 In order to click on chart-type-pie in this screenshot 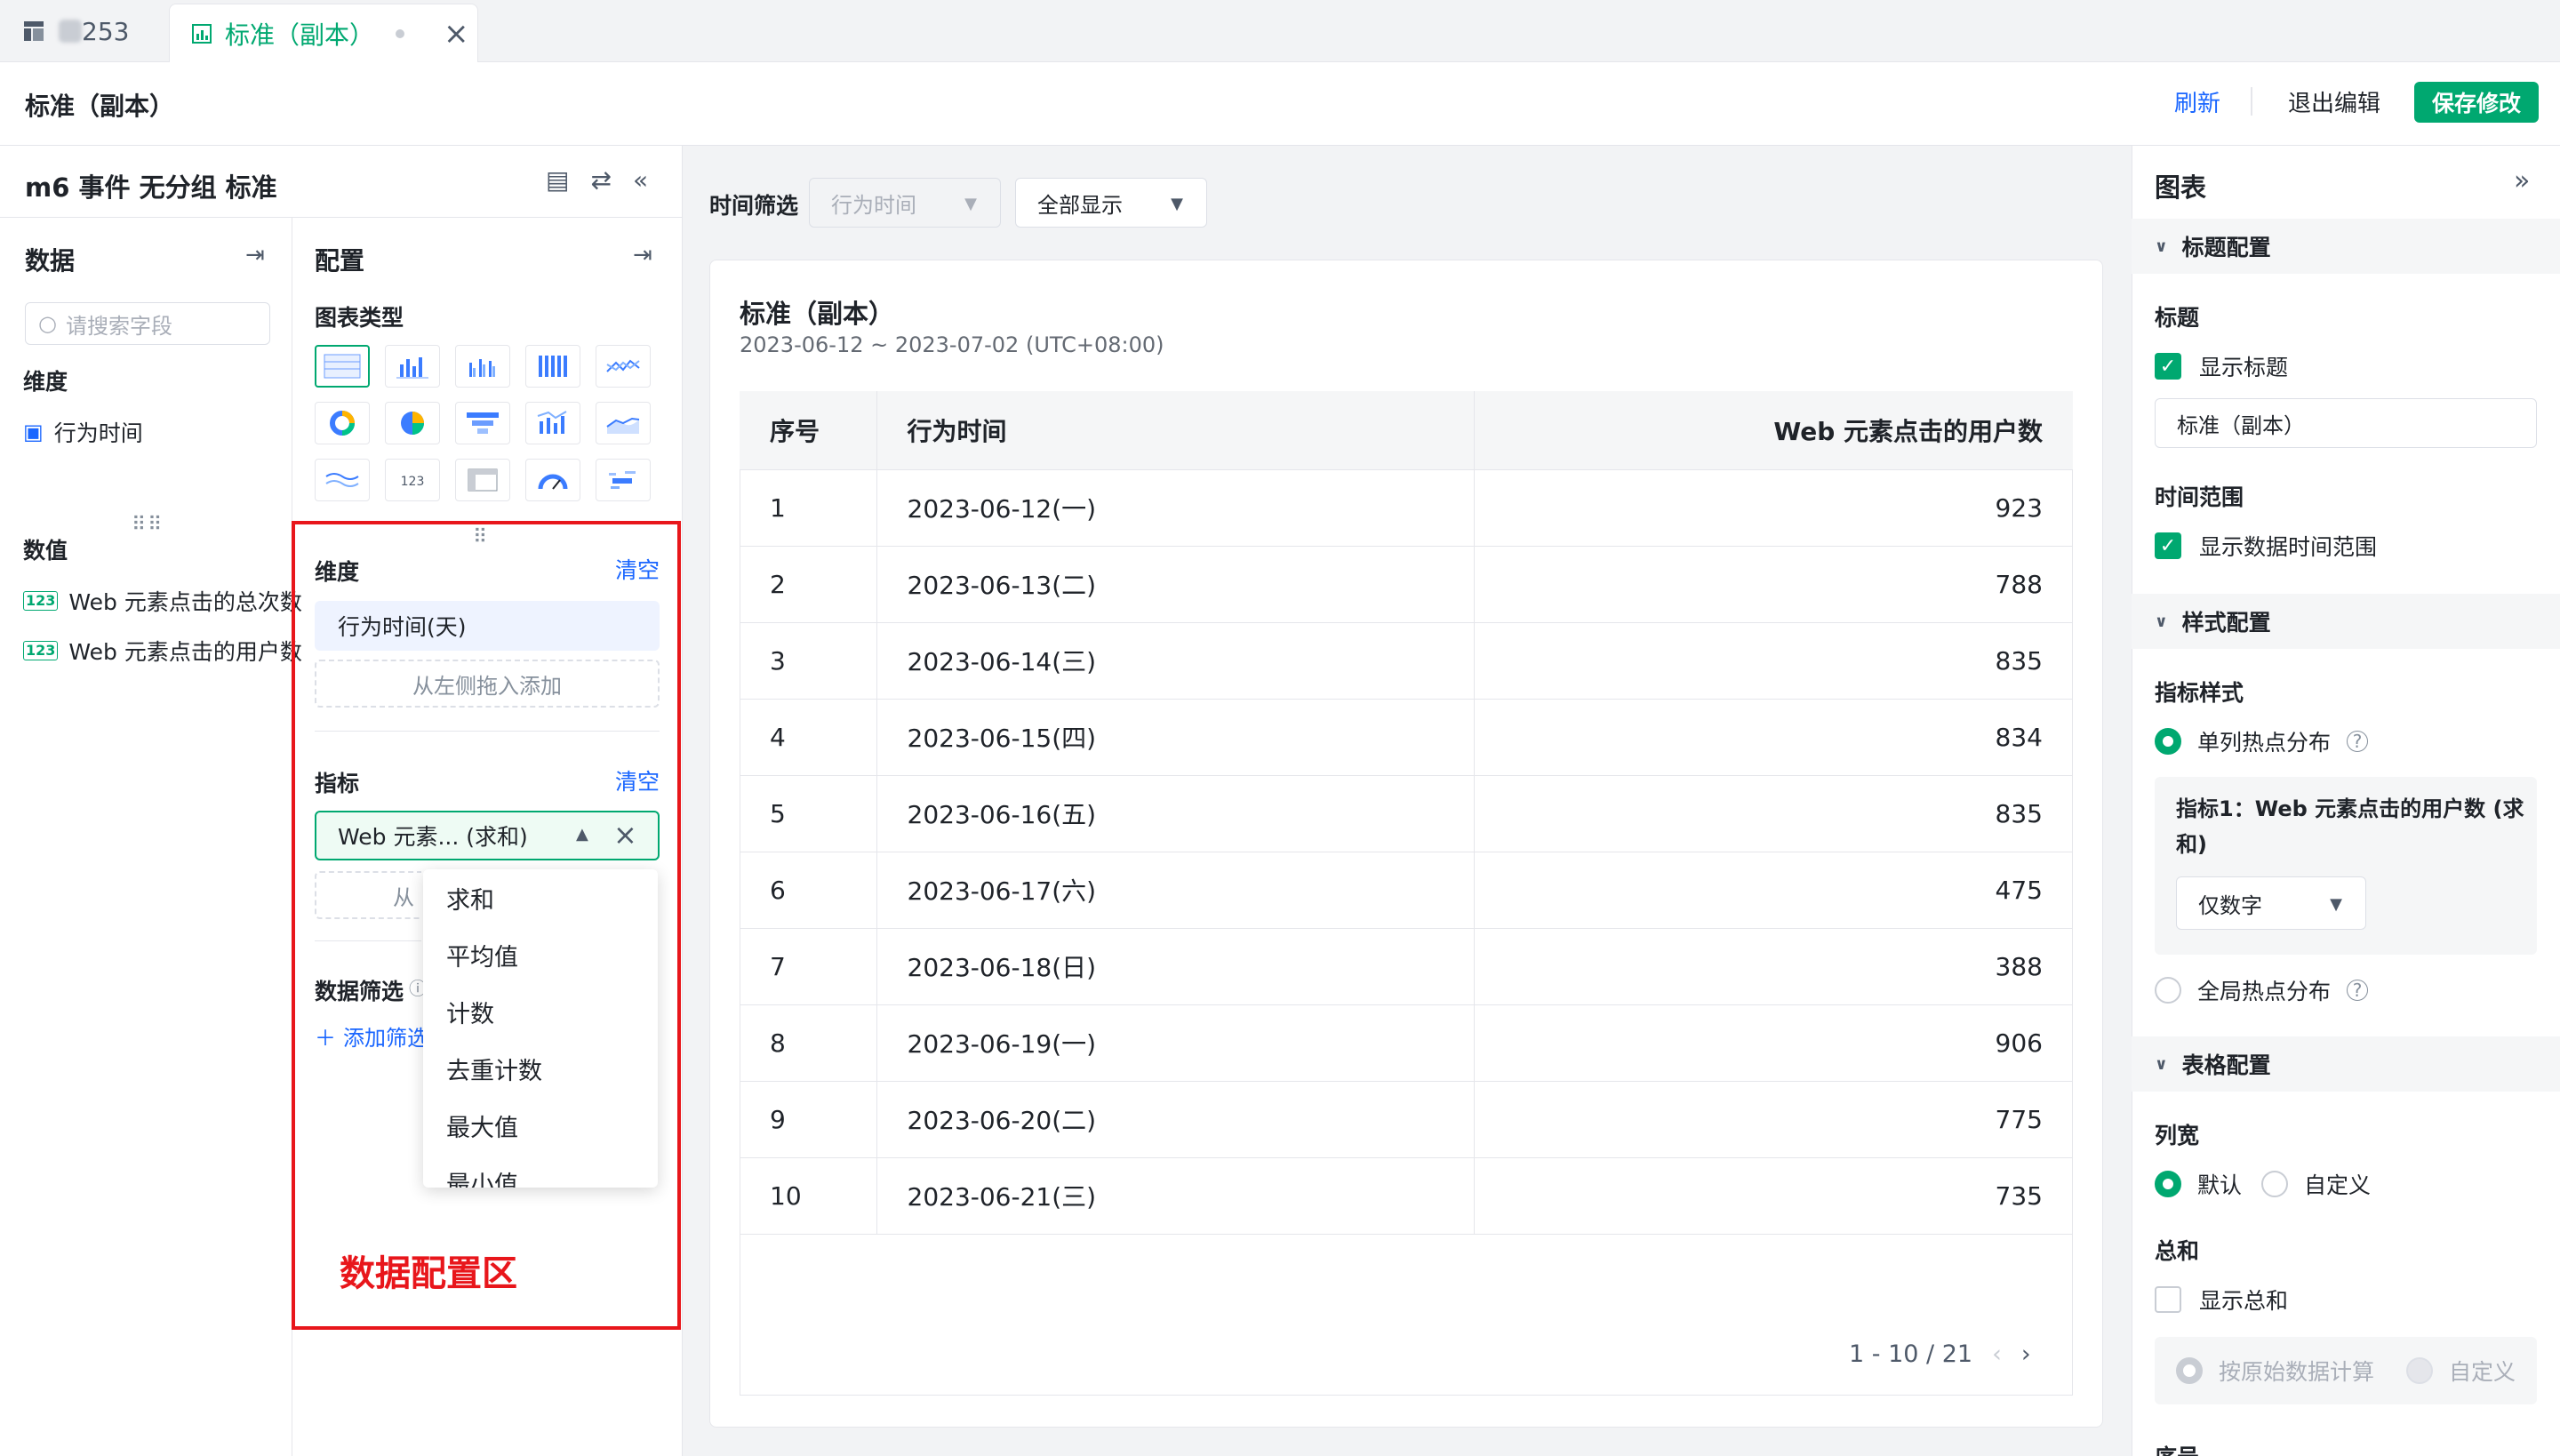, I will do `click(412, 423)`.